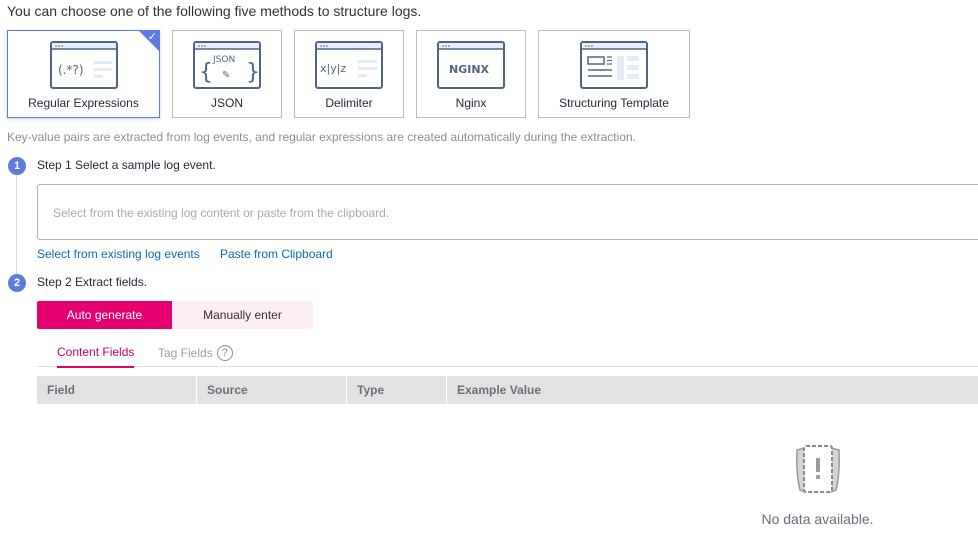  I want to click on step-2-badge: 2, so click(17, 283).